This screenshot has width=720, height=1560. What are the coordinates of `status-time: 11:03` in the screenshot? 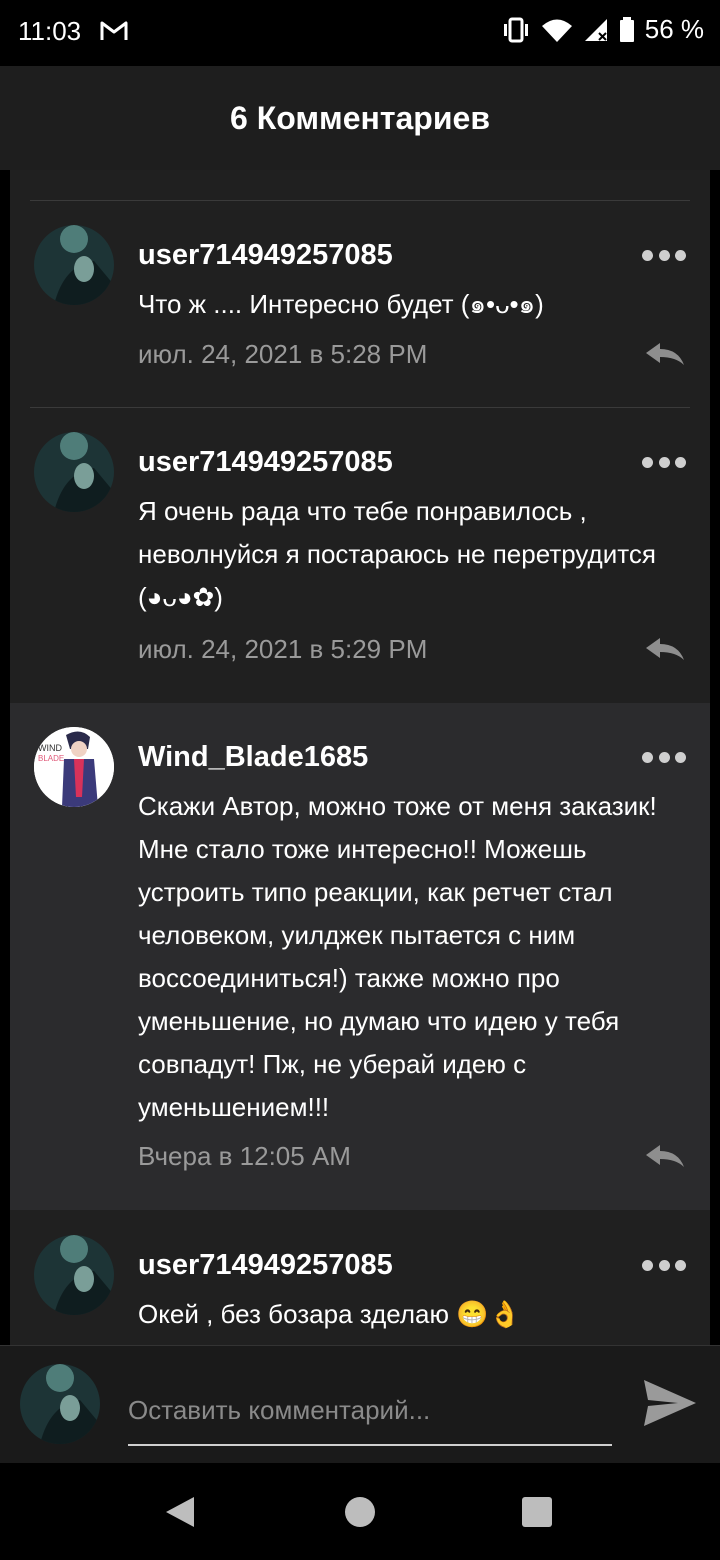 It's located at (50, 31).